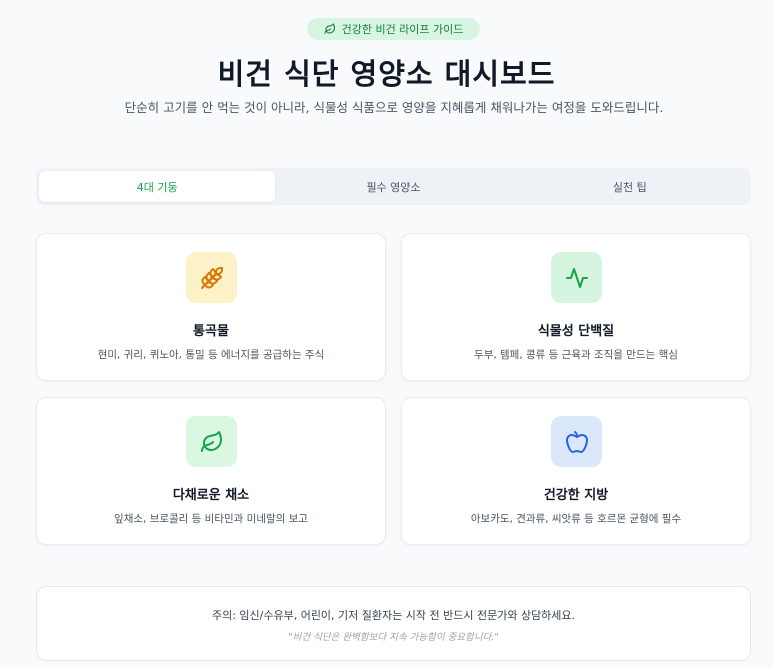 Image resolution: width=773 pixels, height=668 pixels. I want to click on card-title: 다채로운 채소, so click(211, 495).